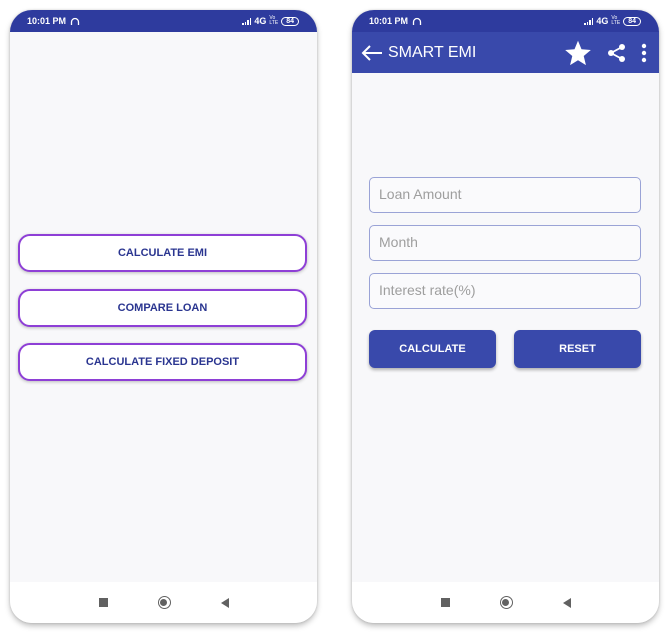 Image resolution: width=669 pixels, height=633 pixels. Describe the element at coordinates (432, 52) in the screenshot. I see `app-title: SMART EMI` at that location.